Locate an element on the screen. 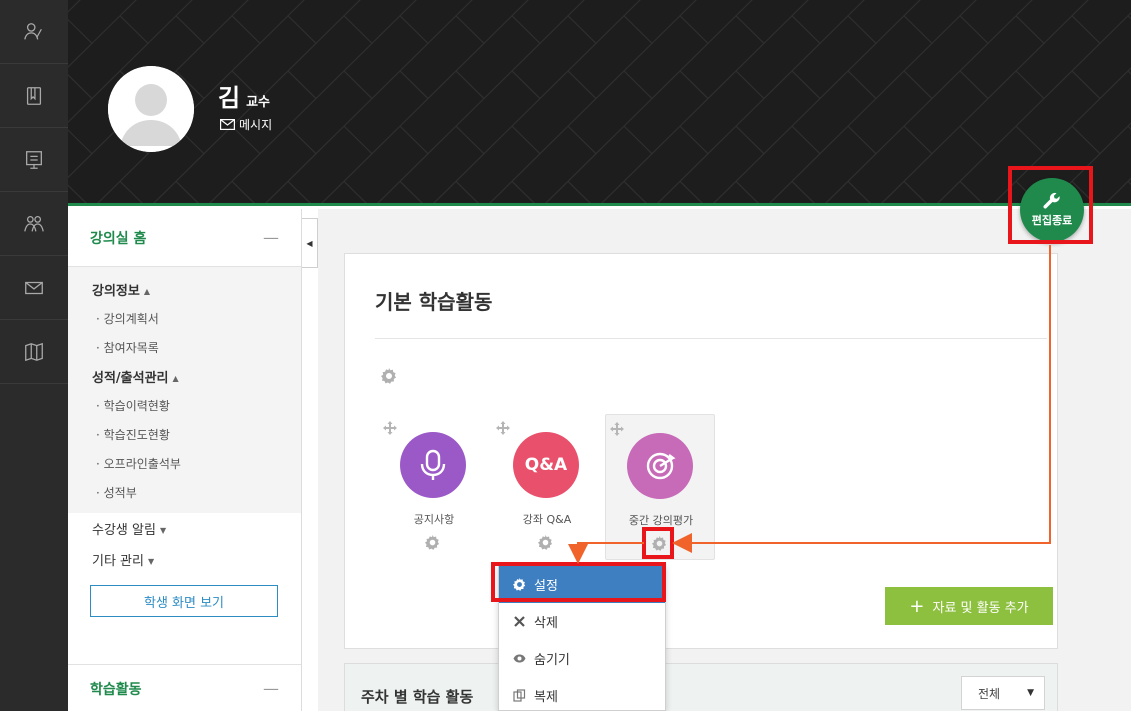 This screenshot has width=1131, height=711. rail-courses is located at coordinates (34, 96).